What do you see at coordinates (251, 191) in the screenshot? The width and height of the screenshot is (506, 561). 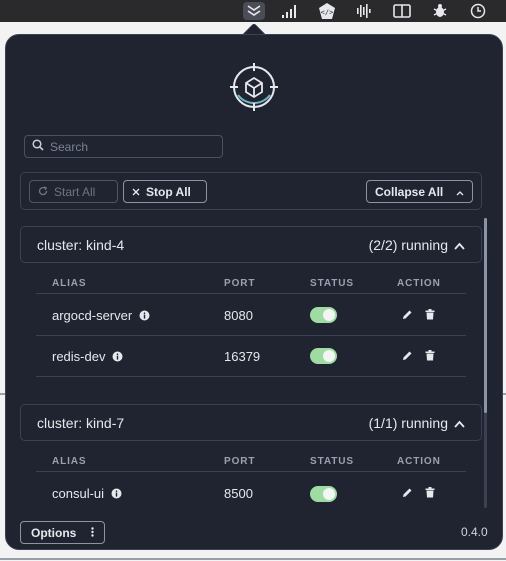 I see `toolbar: Start All Stop All Collapse All` at bounding box center [251, 191].